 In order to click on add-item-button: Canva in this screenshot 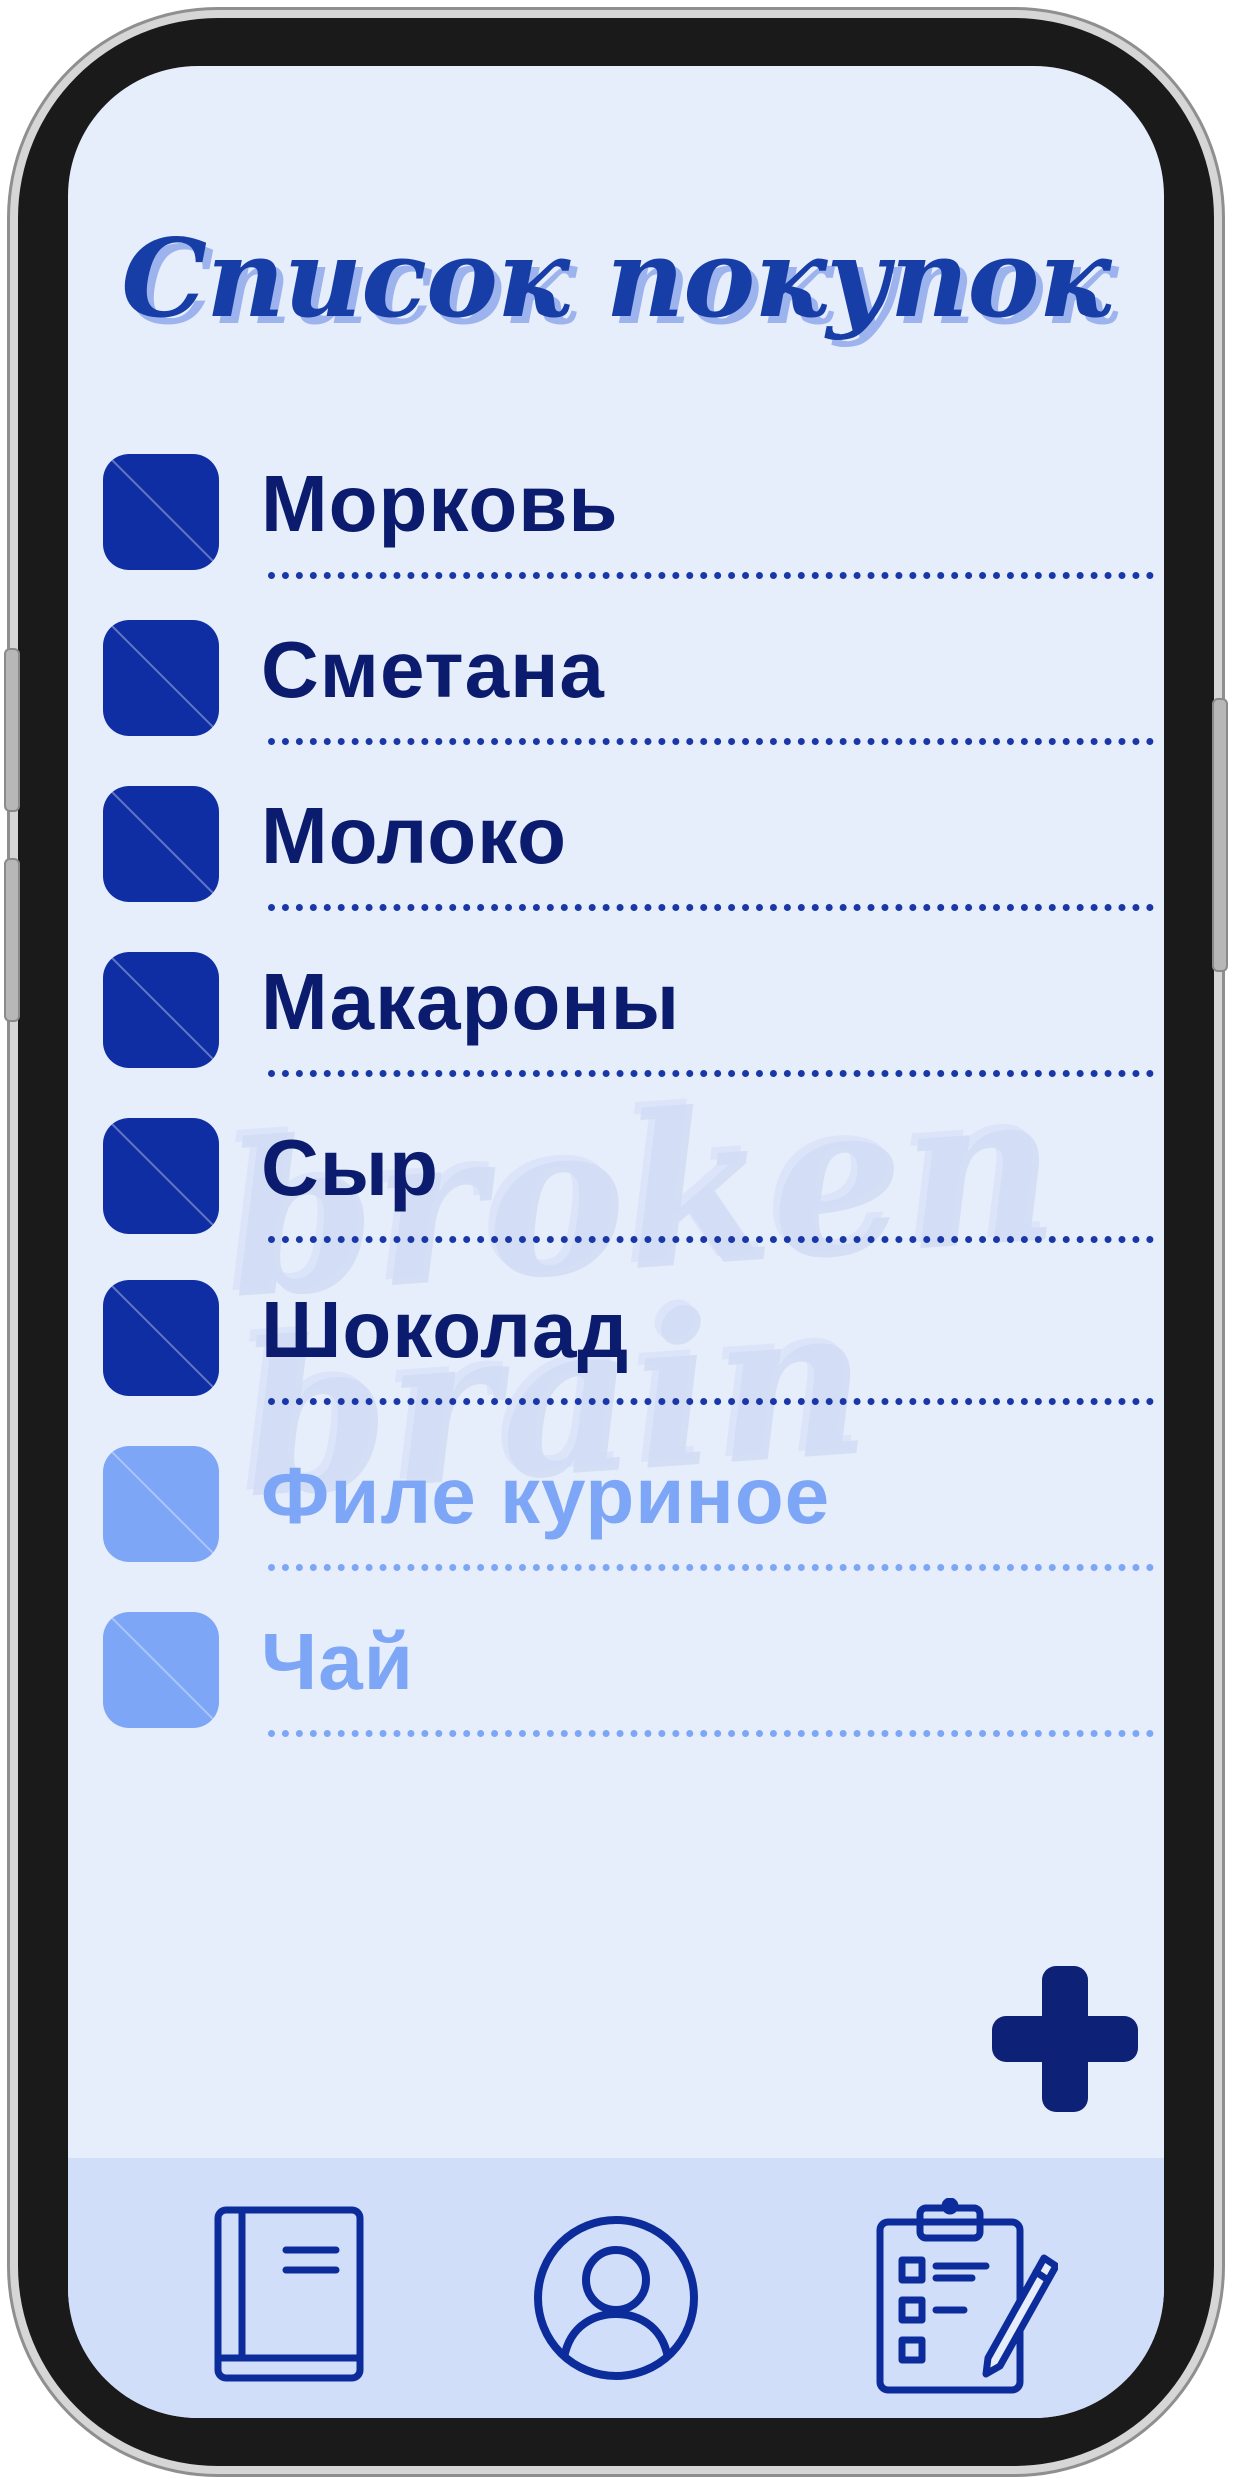, I will do `click(1065, 2039)`.